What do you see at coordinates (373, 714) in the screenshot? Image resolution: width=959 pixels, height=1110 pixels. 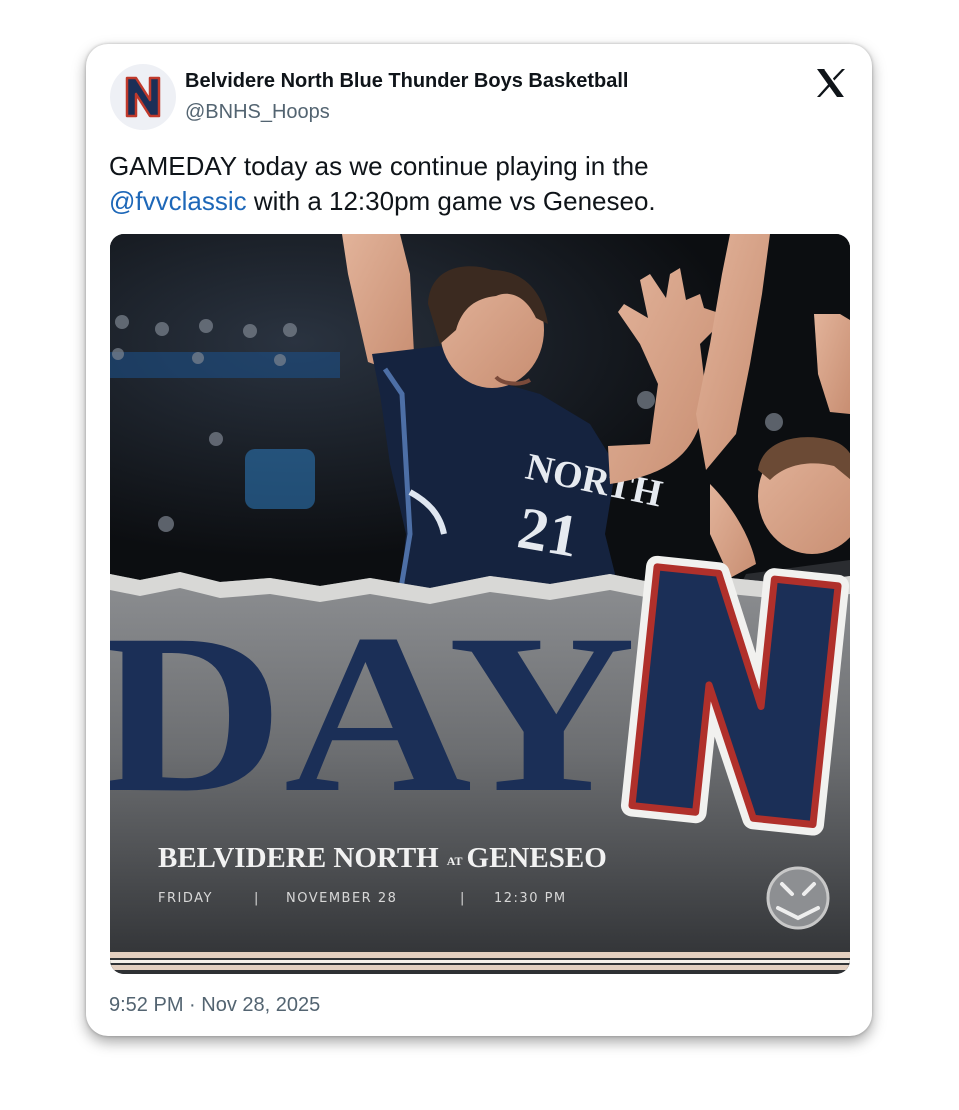 I see `headline-day: DAY` at bounding box center [373, 714].